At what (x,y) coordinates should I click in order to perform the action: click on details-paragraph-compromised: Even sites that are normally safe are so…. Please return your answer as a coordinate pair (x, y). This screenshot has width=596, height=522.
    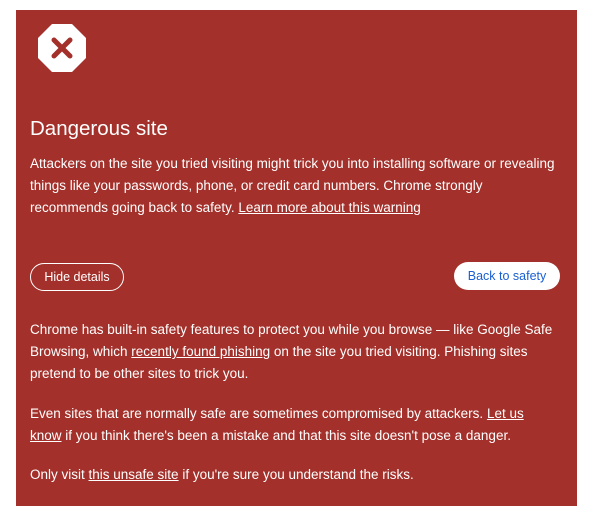
    Looking at the image, I should click on (290, 425).